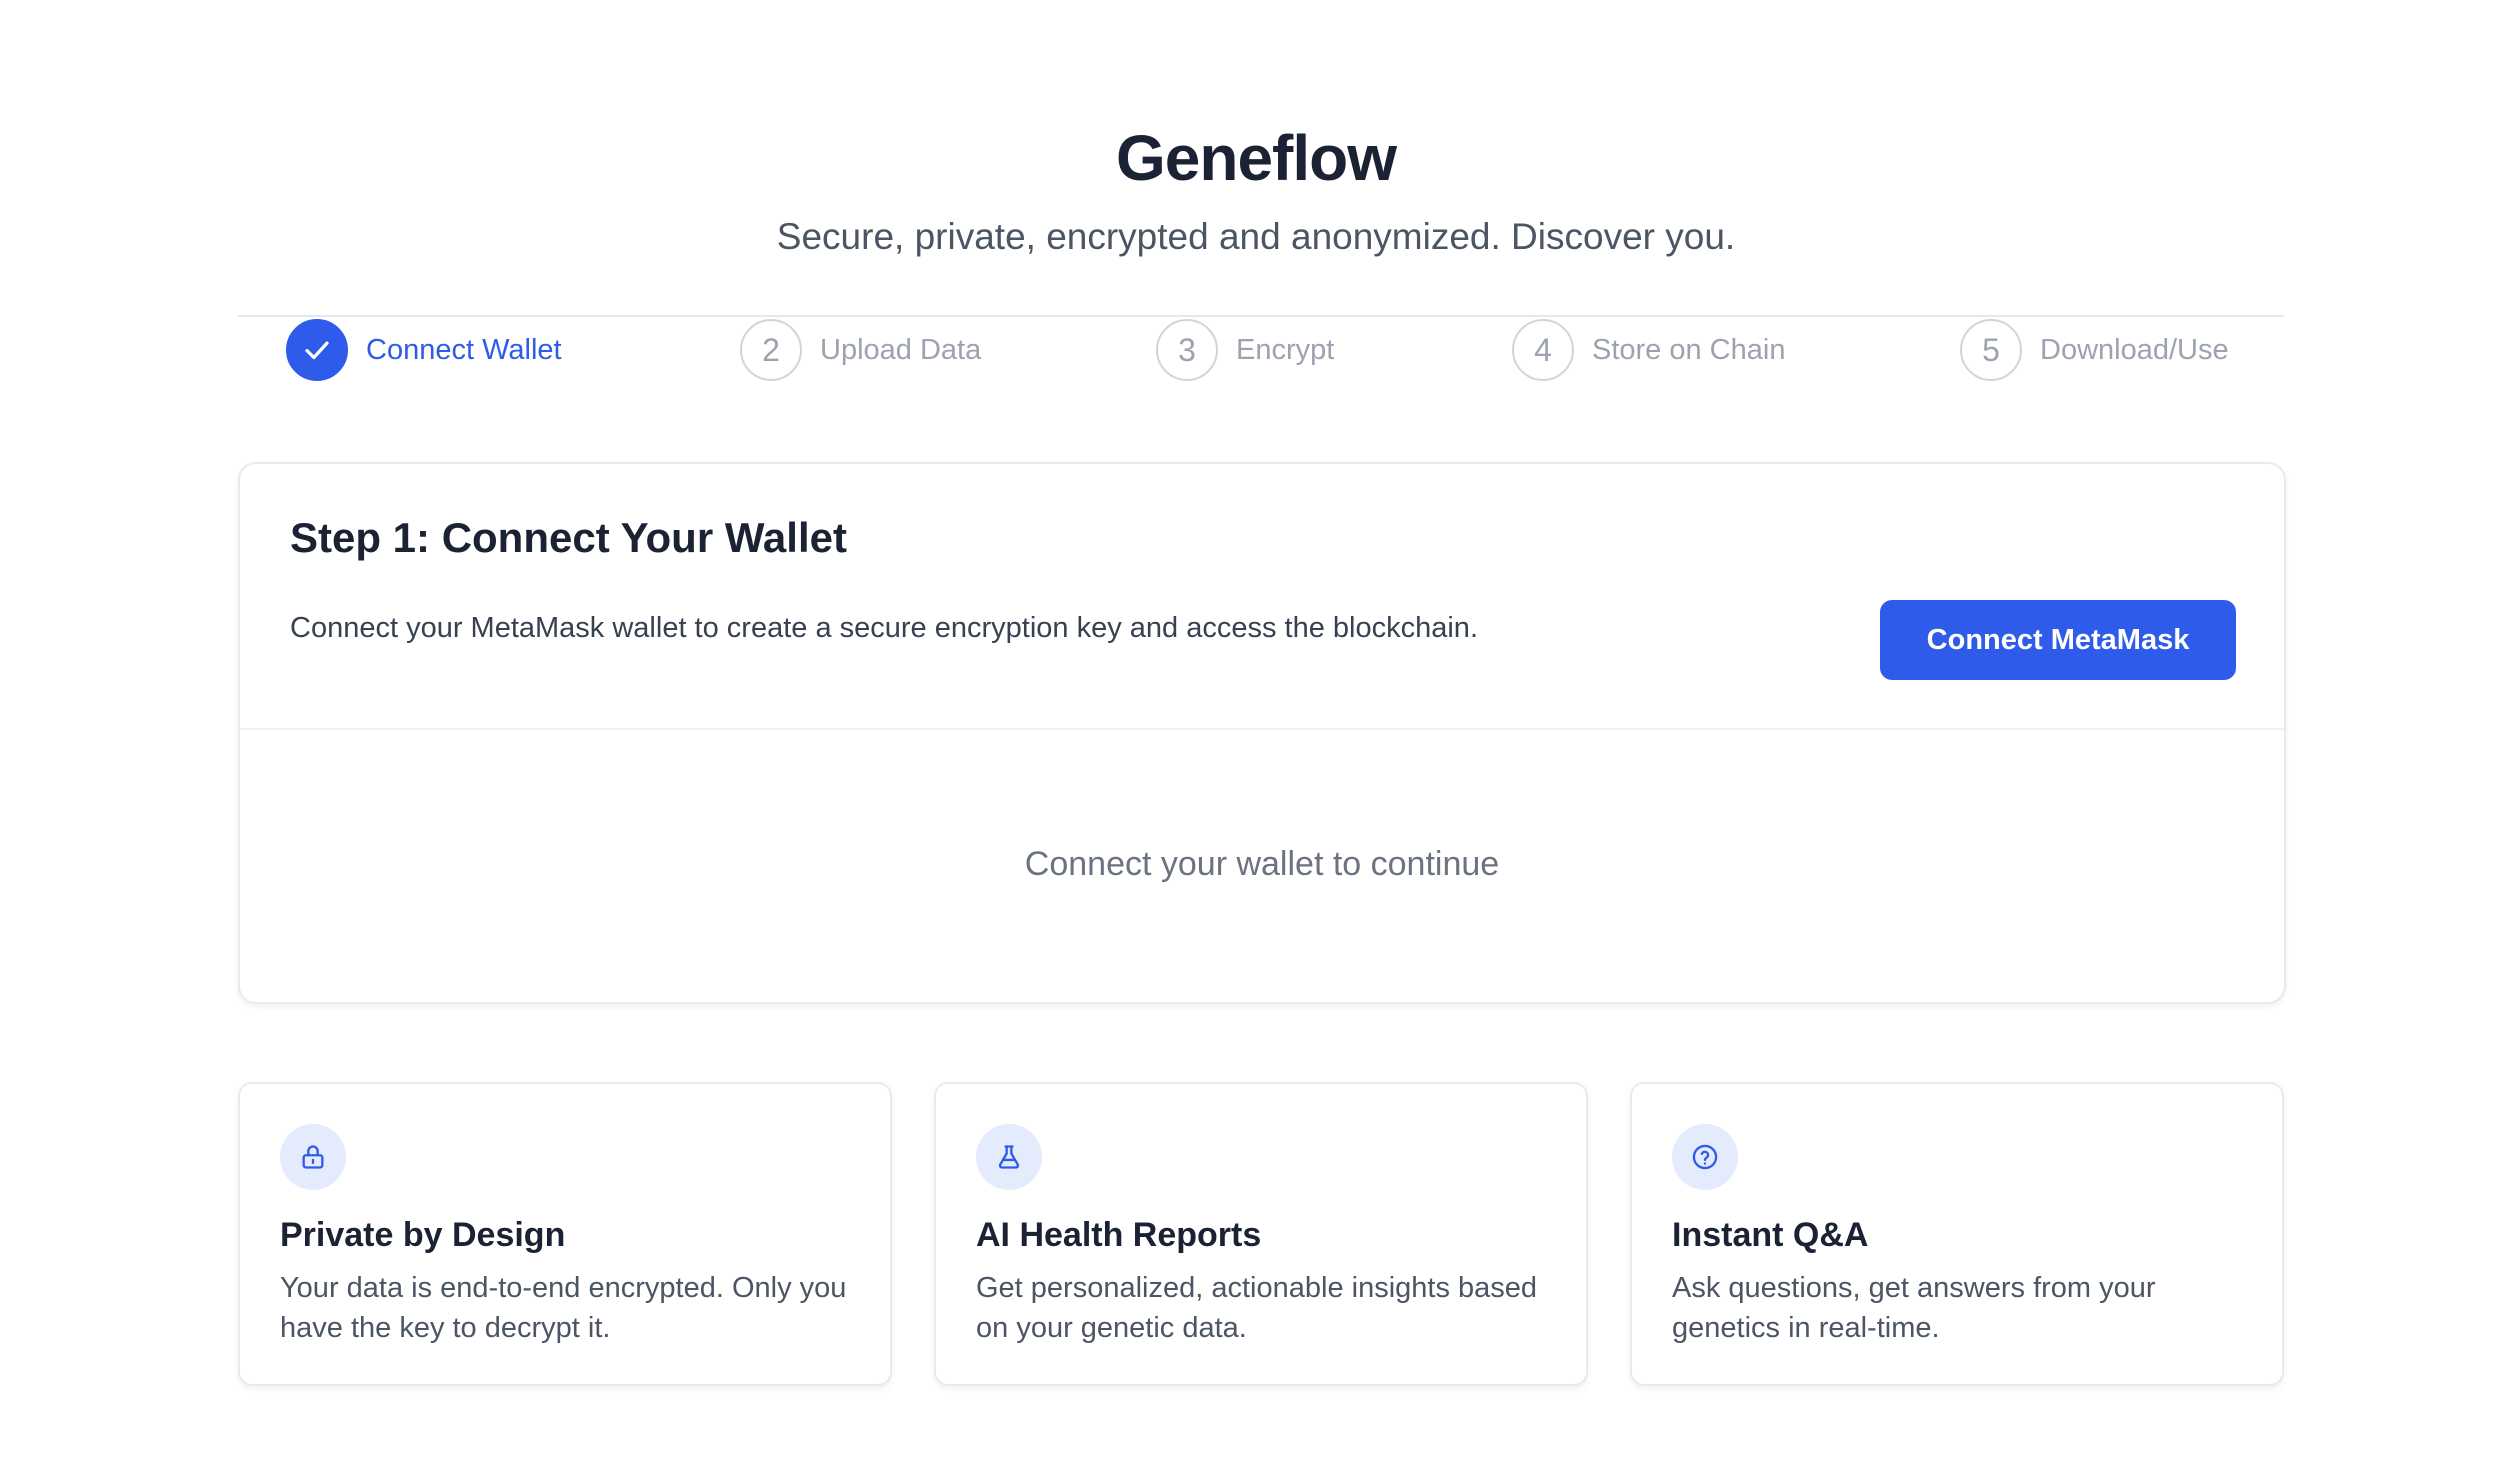 The height and width of the screenshot is (1472, 2512). Describe the element at coordinates (568, 537) in the screenshot. I see `card-heading: Step 1: Connect Your Wallet` at that location.